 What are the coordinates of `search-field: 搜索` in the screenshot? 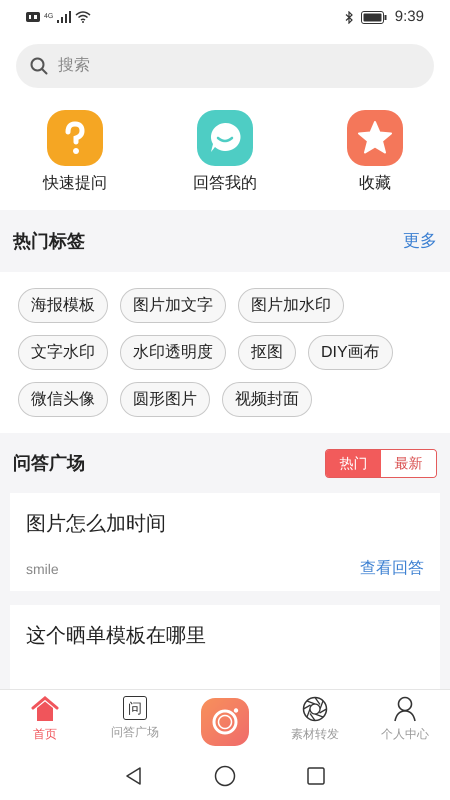 It's located at (225, 66).